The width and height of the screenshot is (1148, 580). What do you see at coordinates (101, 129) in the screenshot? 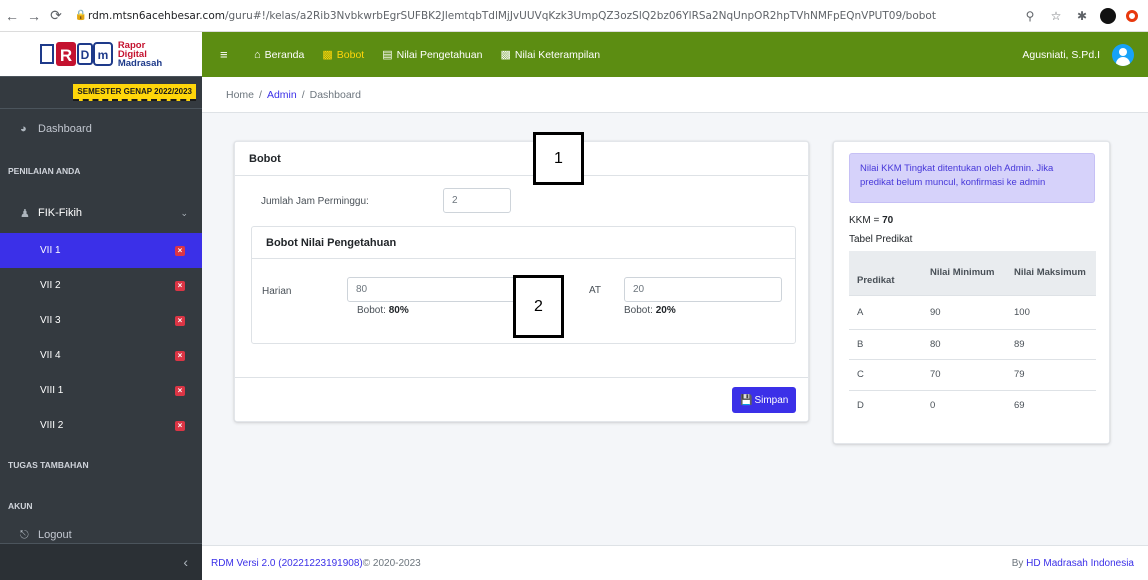
I see `sidebar-item-dashboard: ◕ Dashboard` at bounding box center [101, 129].